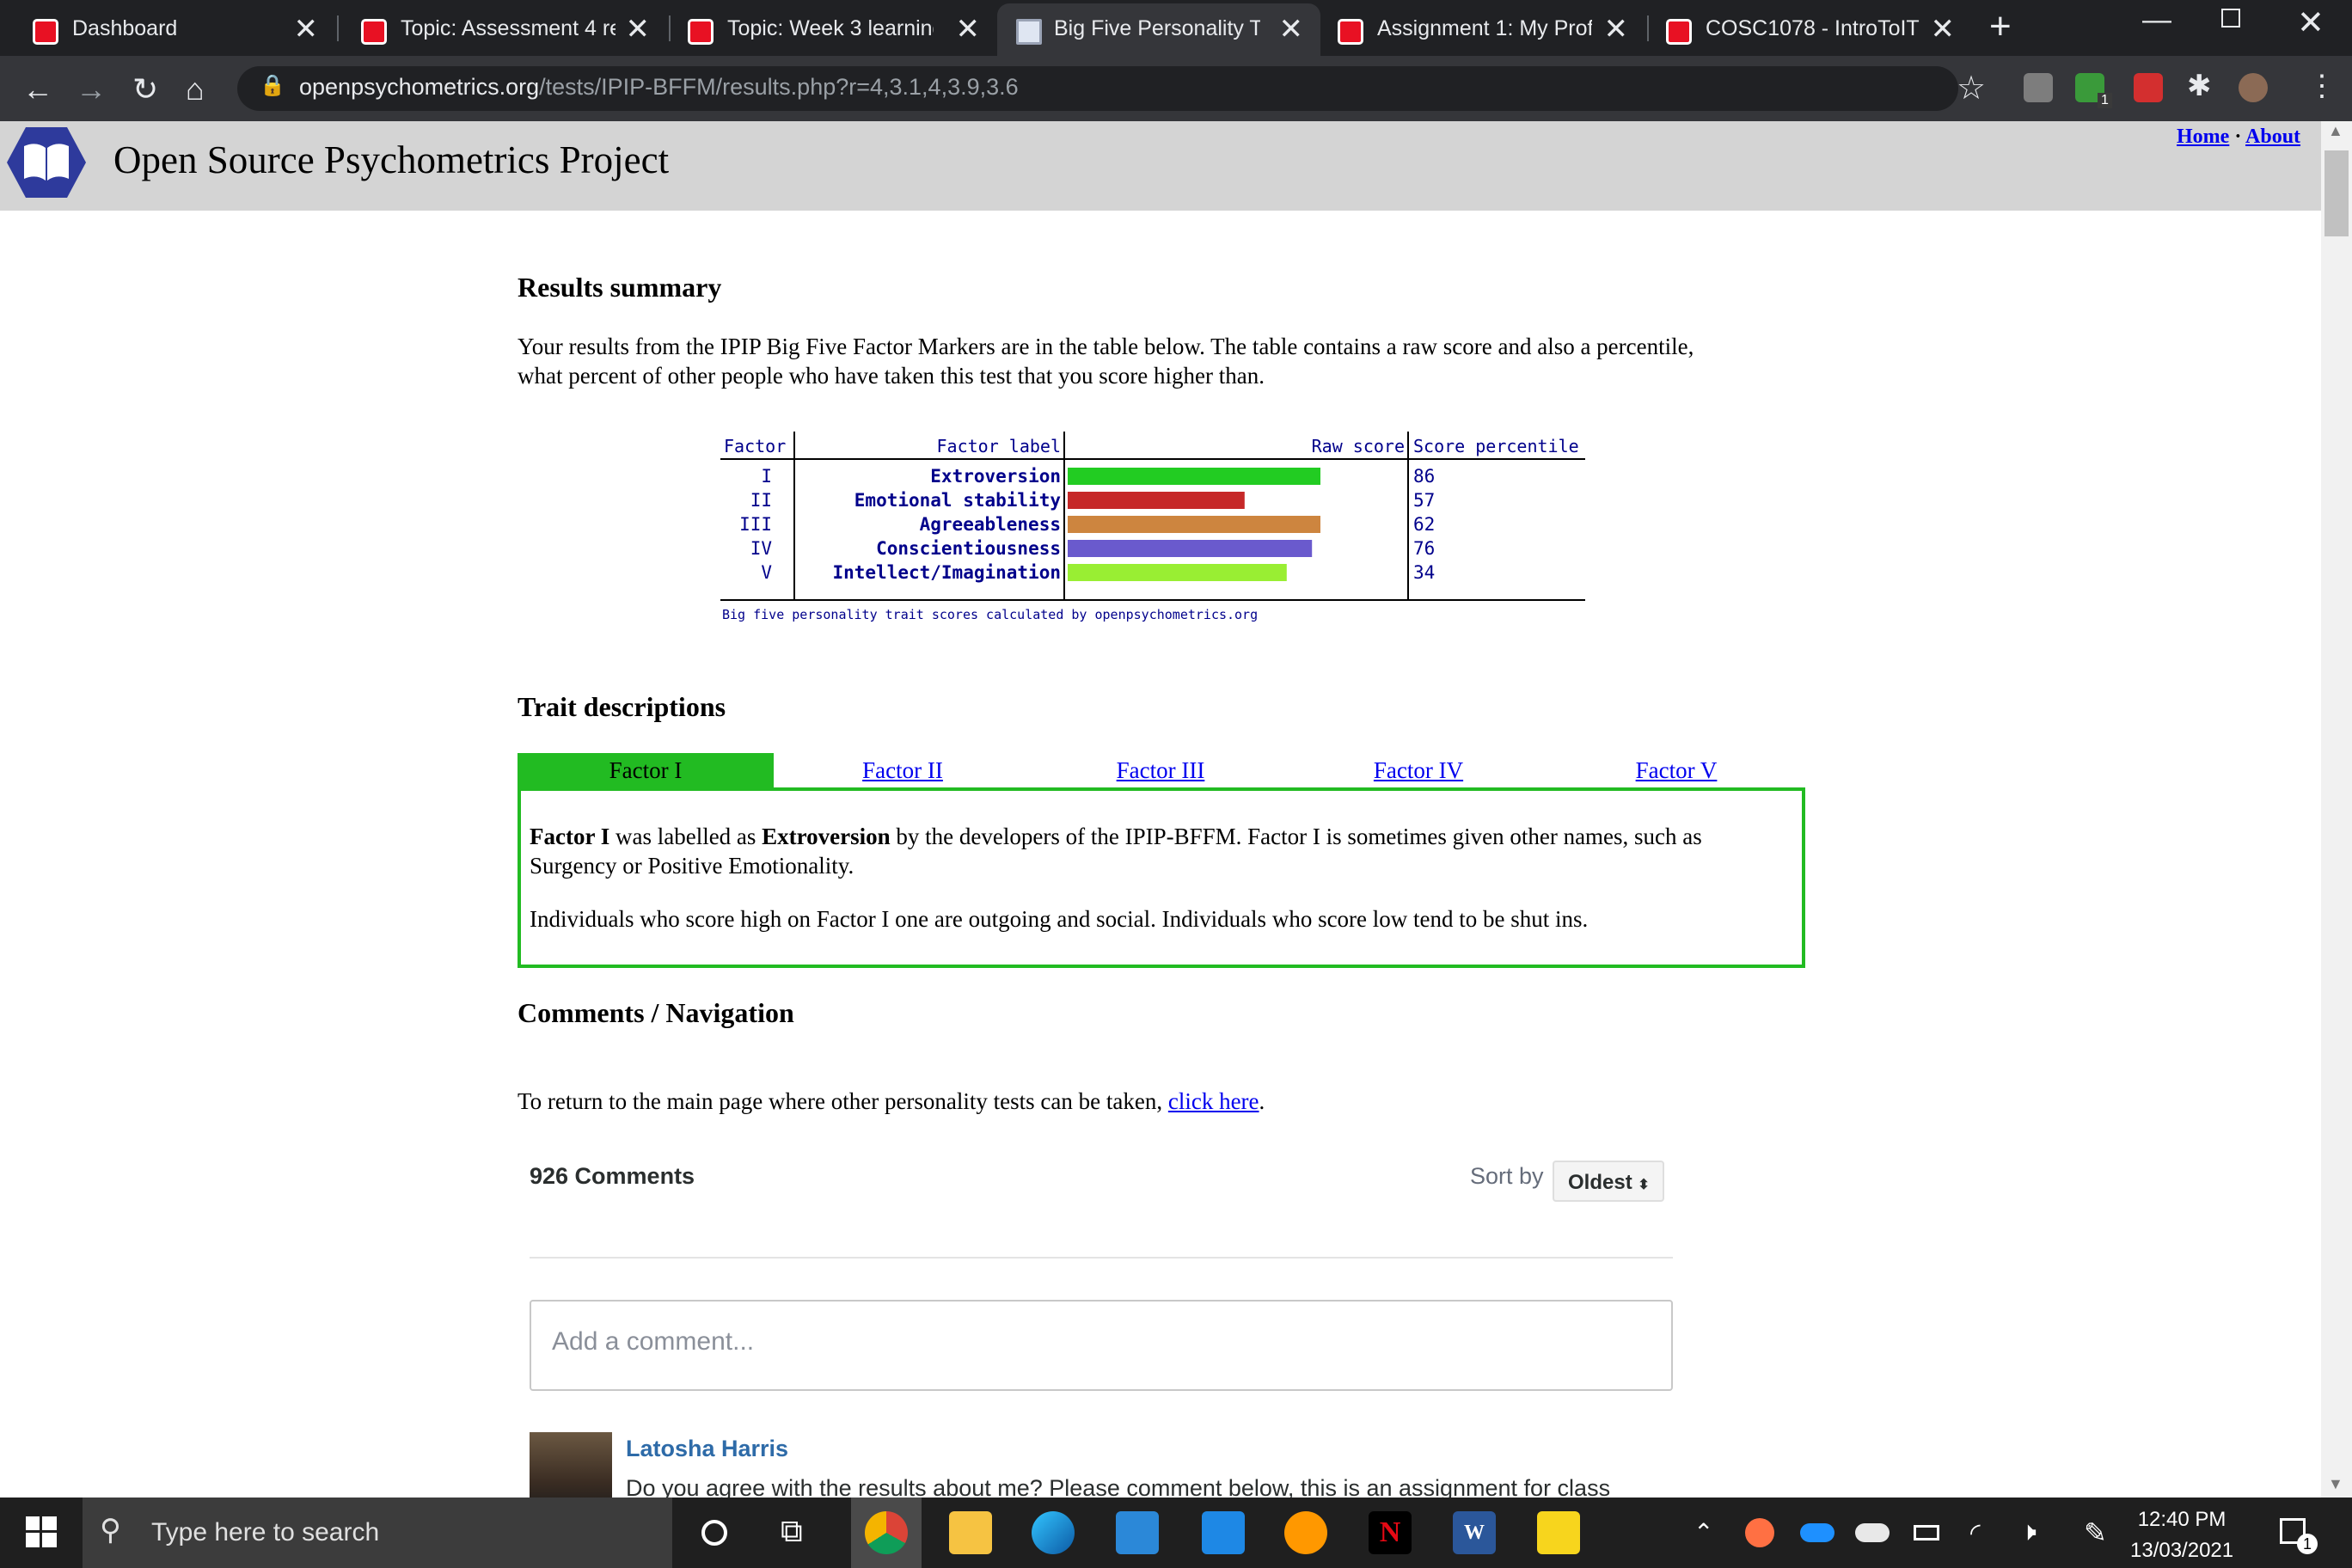 Image resolution: width=2352 pixels, height=1568 pixels. Describe the element at coordinates (887, 1532) in the screenshot. I see `chrome-icon` at that location.